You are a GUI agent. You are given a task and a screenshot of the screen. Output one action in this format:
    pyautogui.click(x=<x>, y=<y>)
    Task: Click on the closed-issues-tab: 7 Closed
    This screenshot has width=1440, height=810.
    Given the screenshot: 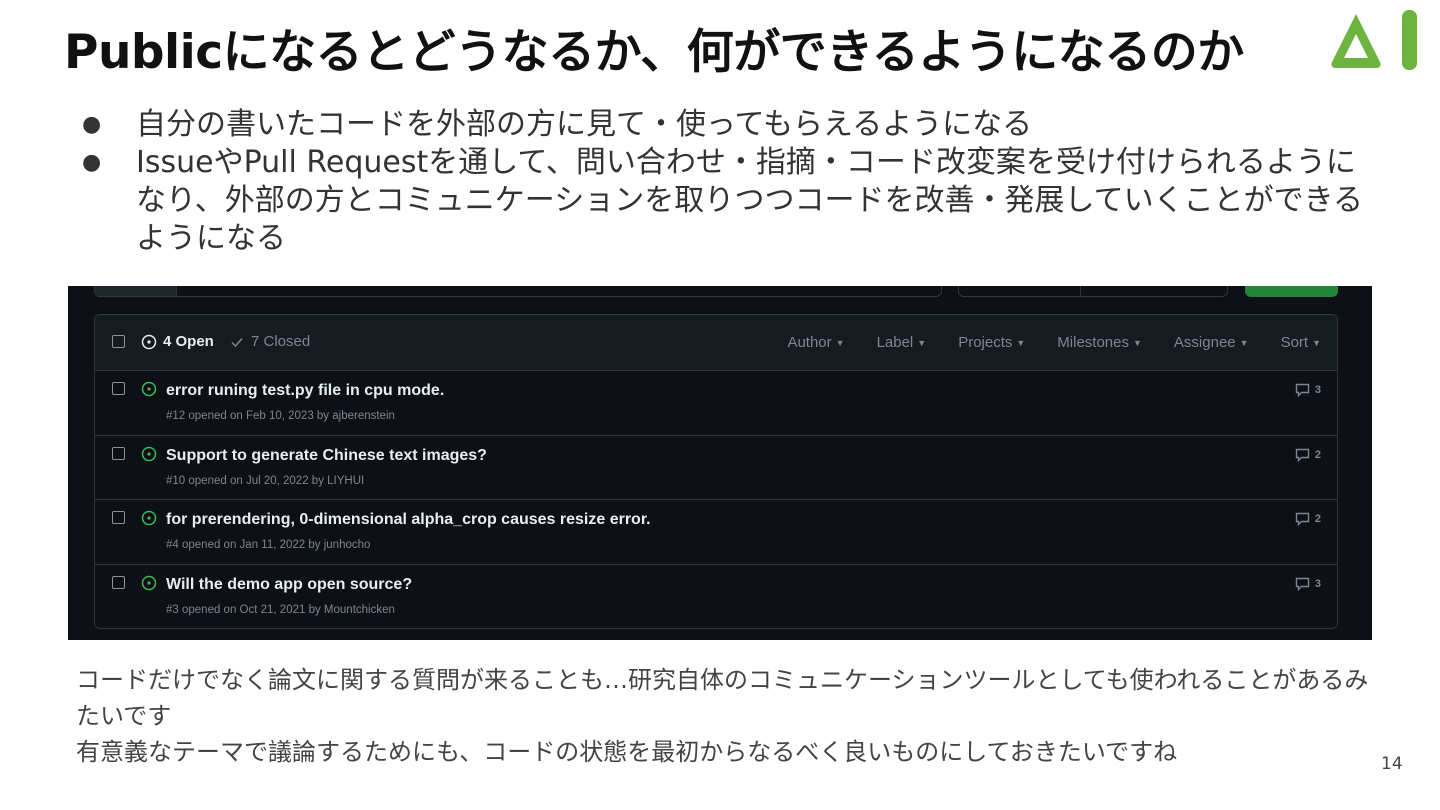 What is the action you would take?
    pyautogui.click(x=269, y=341)
    